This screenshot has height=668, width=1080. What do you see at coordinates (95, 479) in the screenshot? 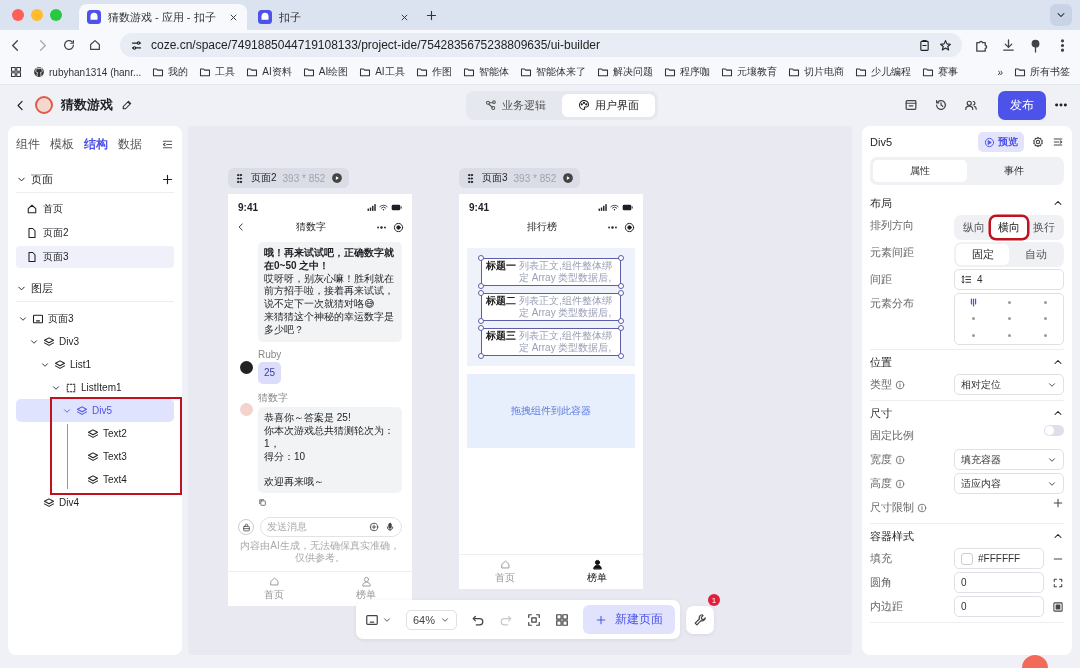
I see `tree-item: Text4` at bounding box center [95, 479].